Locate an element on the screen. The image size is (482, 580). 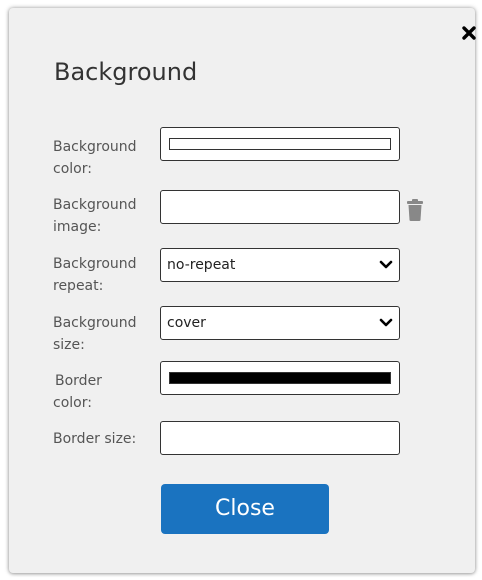
background-size-select: cover is located at coordinates (280, 323).